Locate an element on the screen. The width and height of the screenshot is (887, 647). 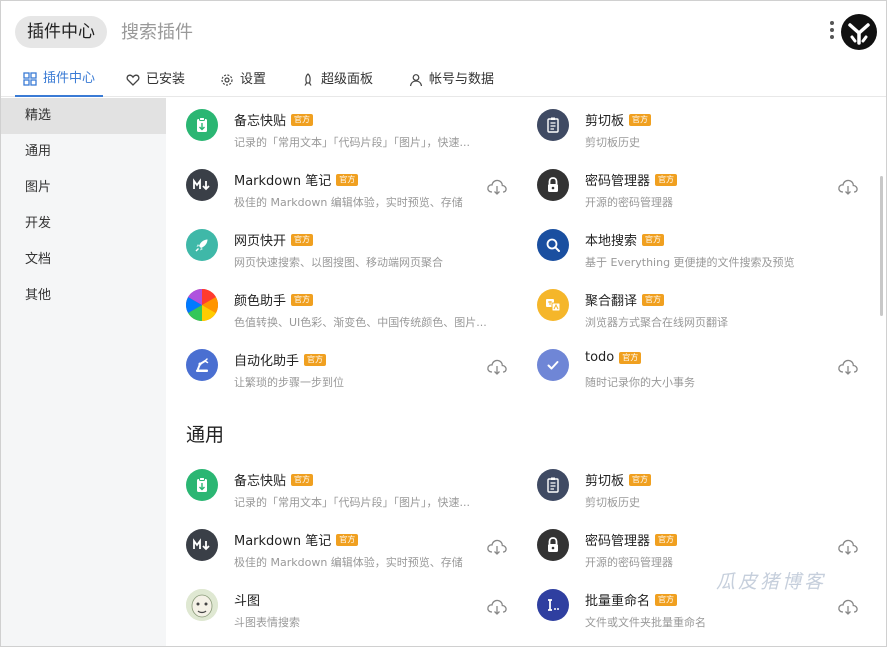
plugin-description: 随时记录你的大小事务 is located at coordinates (640, 382).